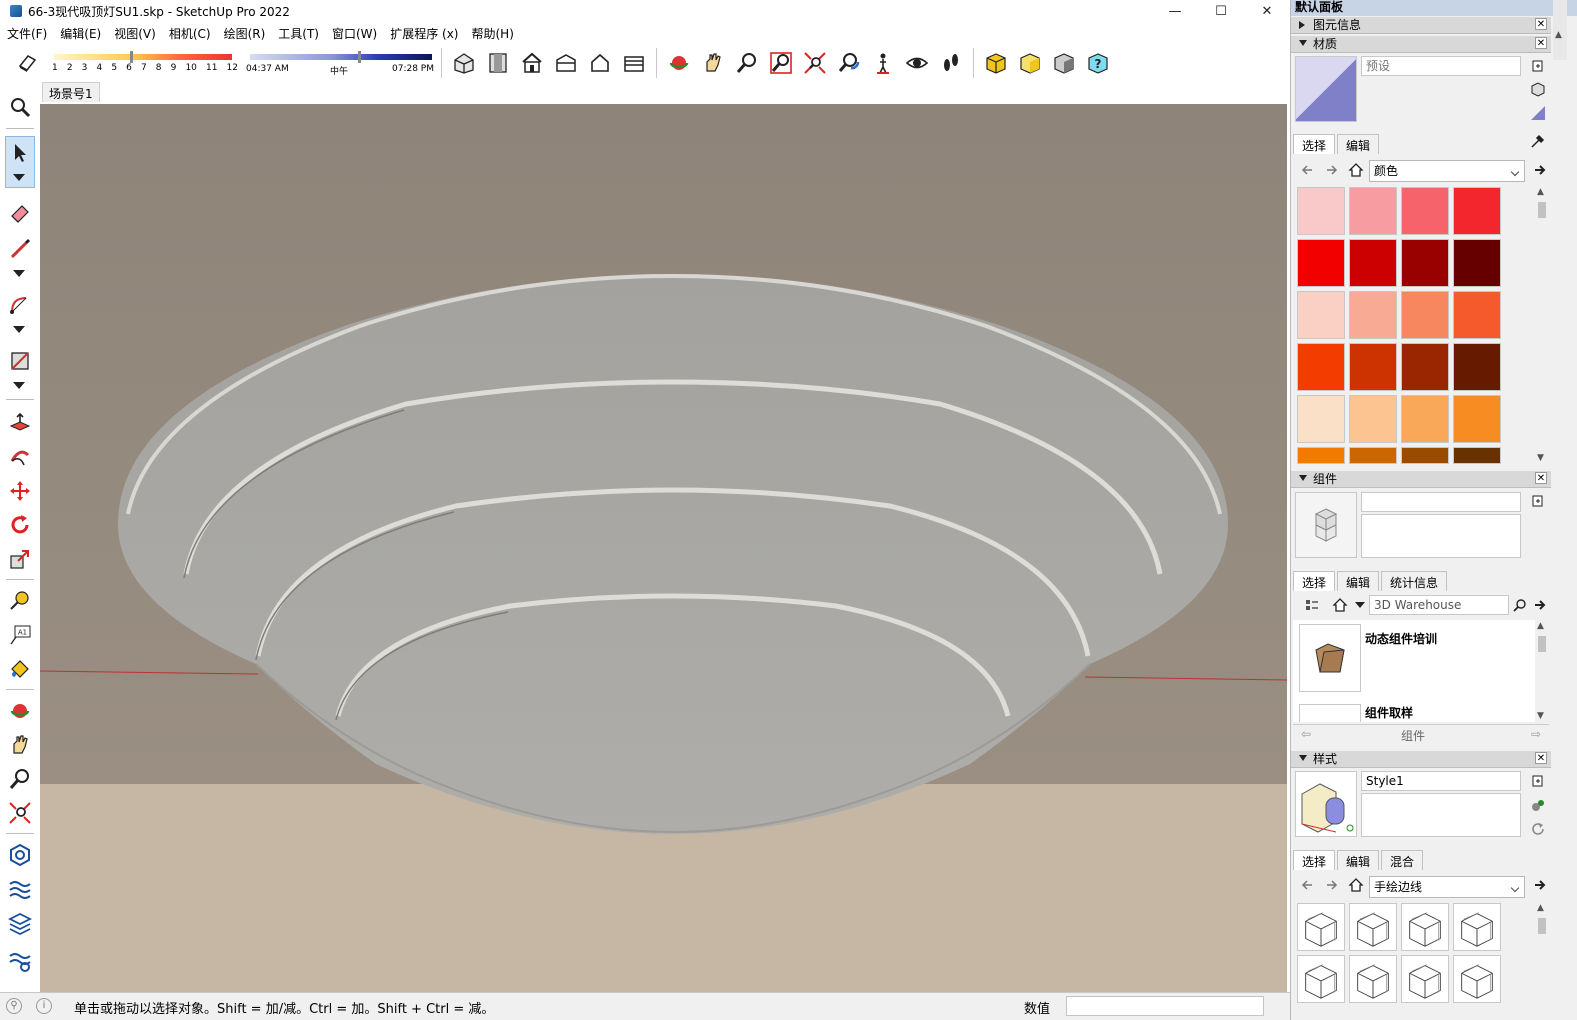 The image size is (1577, 1020). I want to click on view-options-icon, so click(1313, 605).